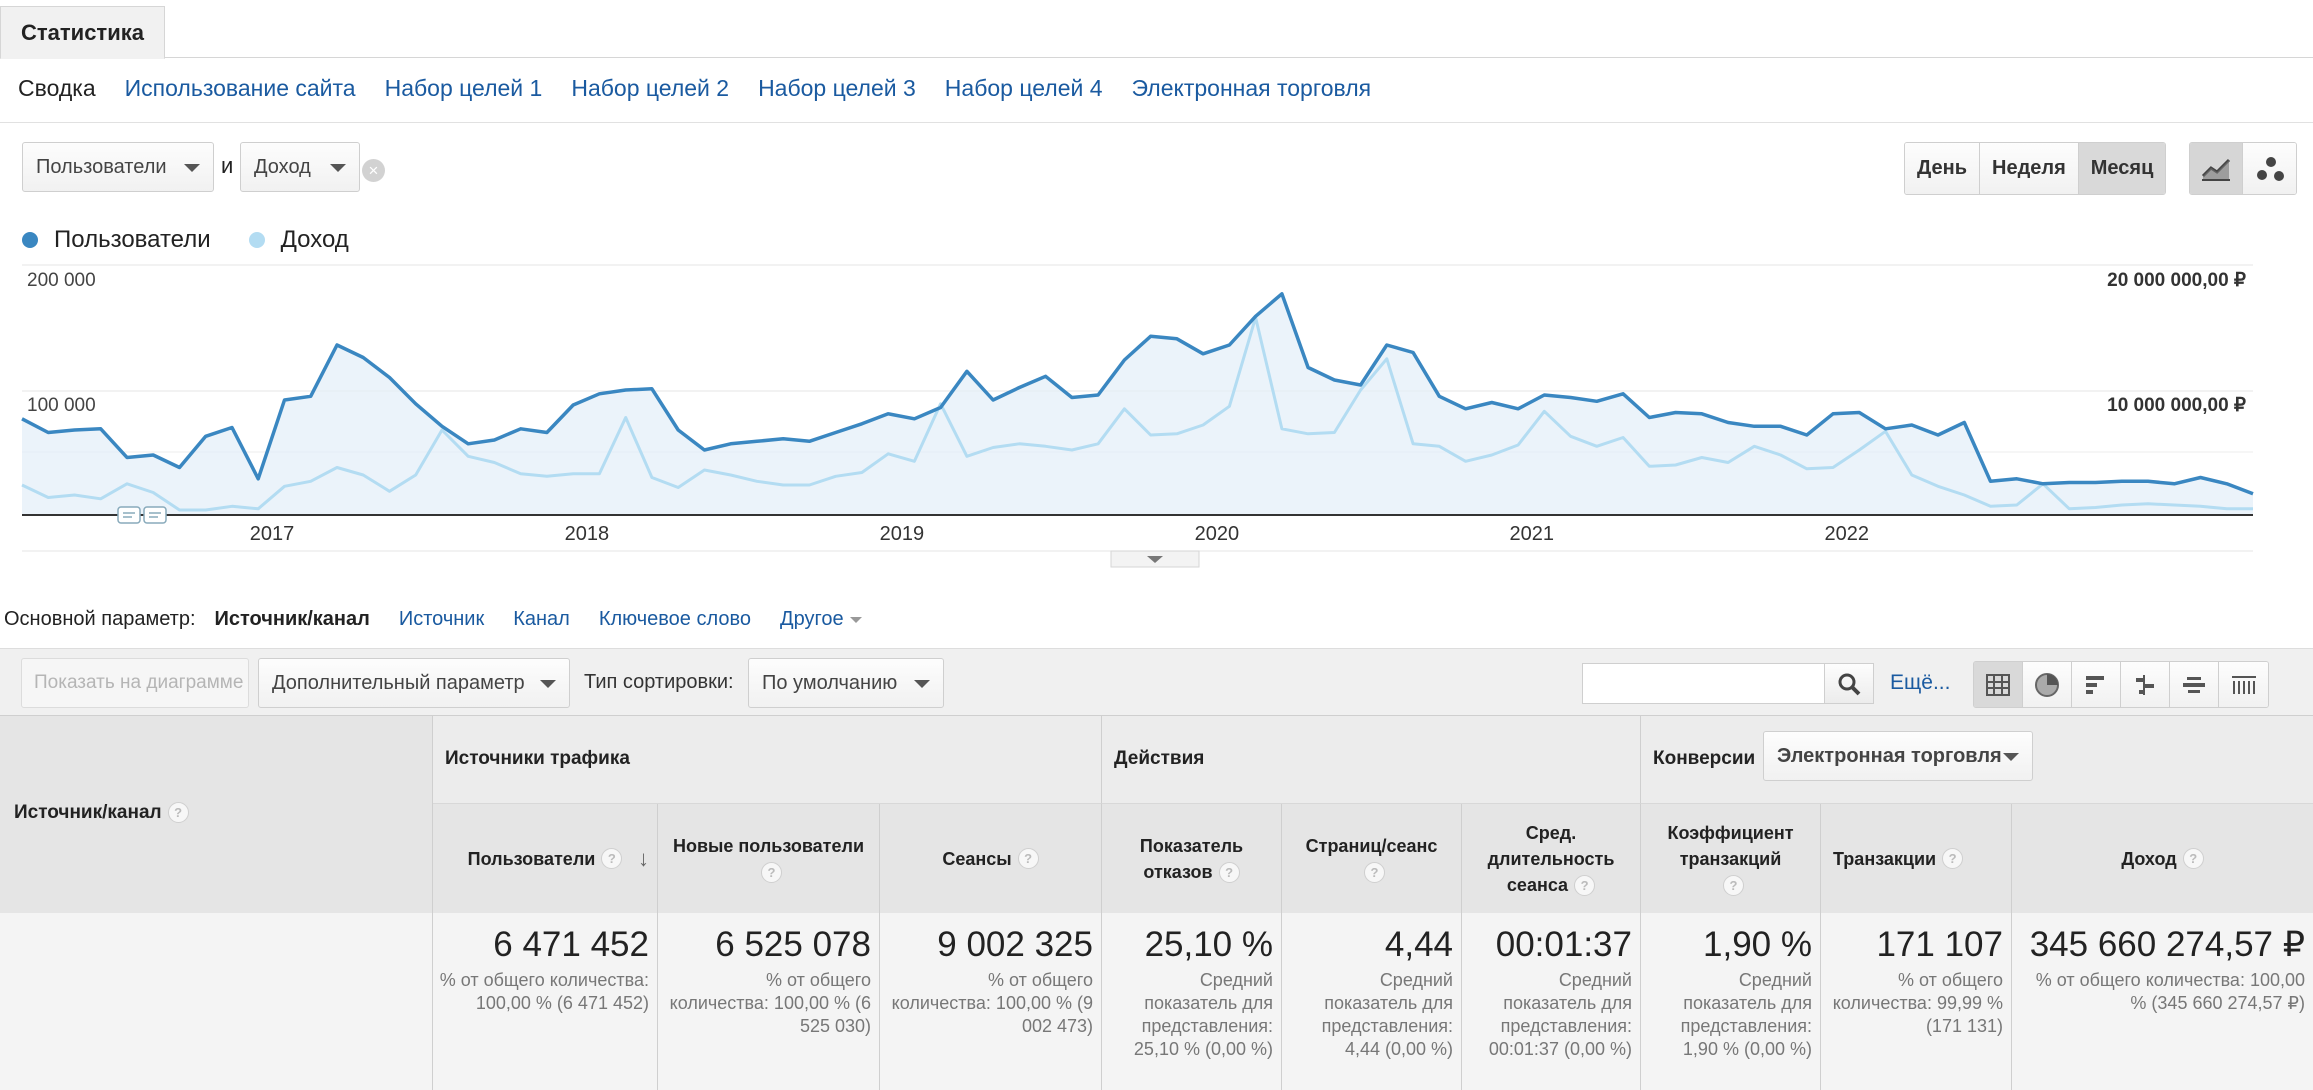 This screenshot has width=2313, height=1090. Describe the element at coordinates (902, 534) in the screenshot. I see `x-tick-label: 2019` at that location.